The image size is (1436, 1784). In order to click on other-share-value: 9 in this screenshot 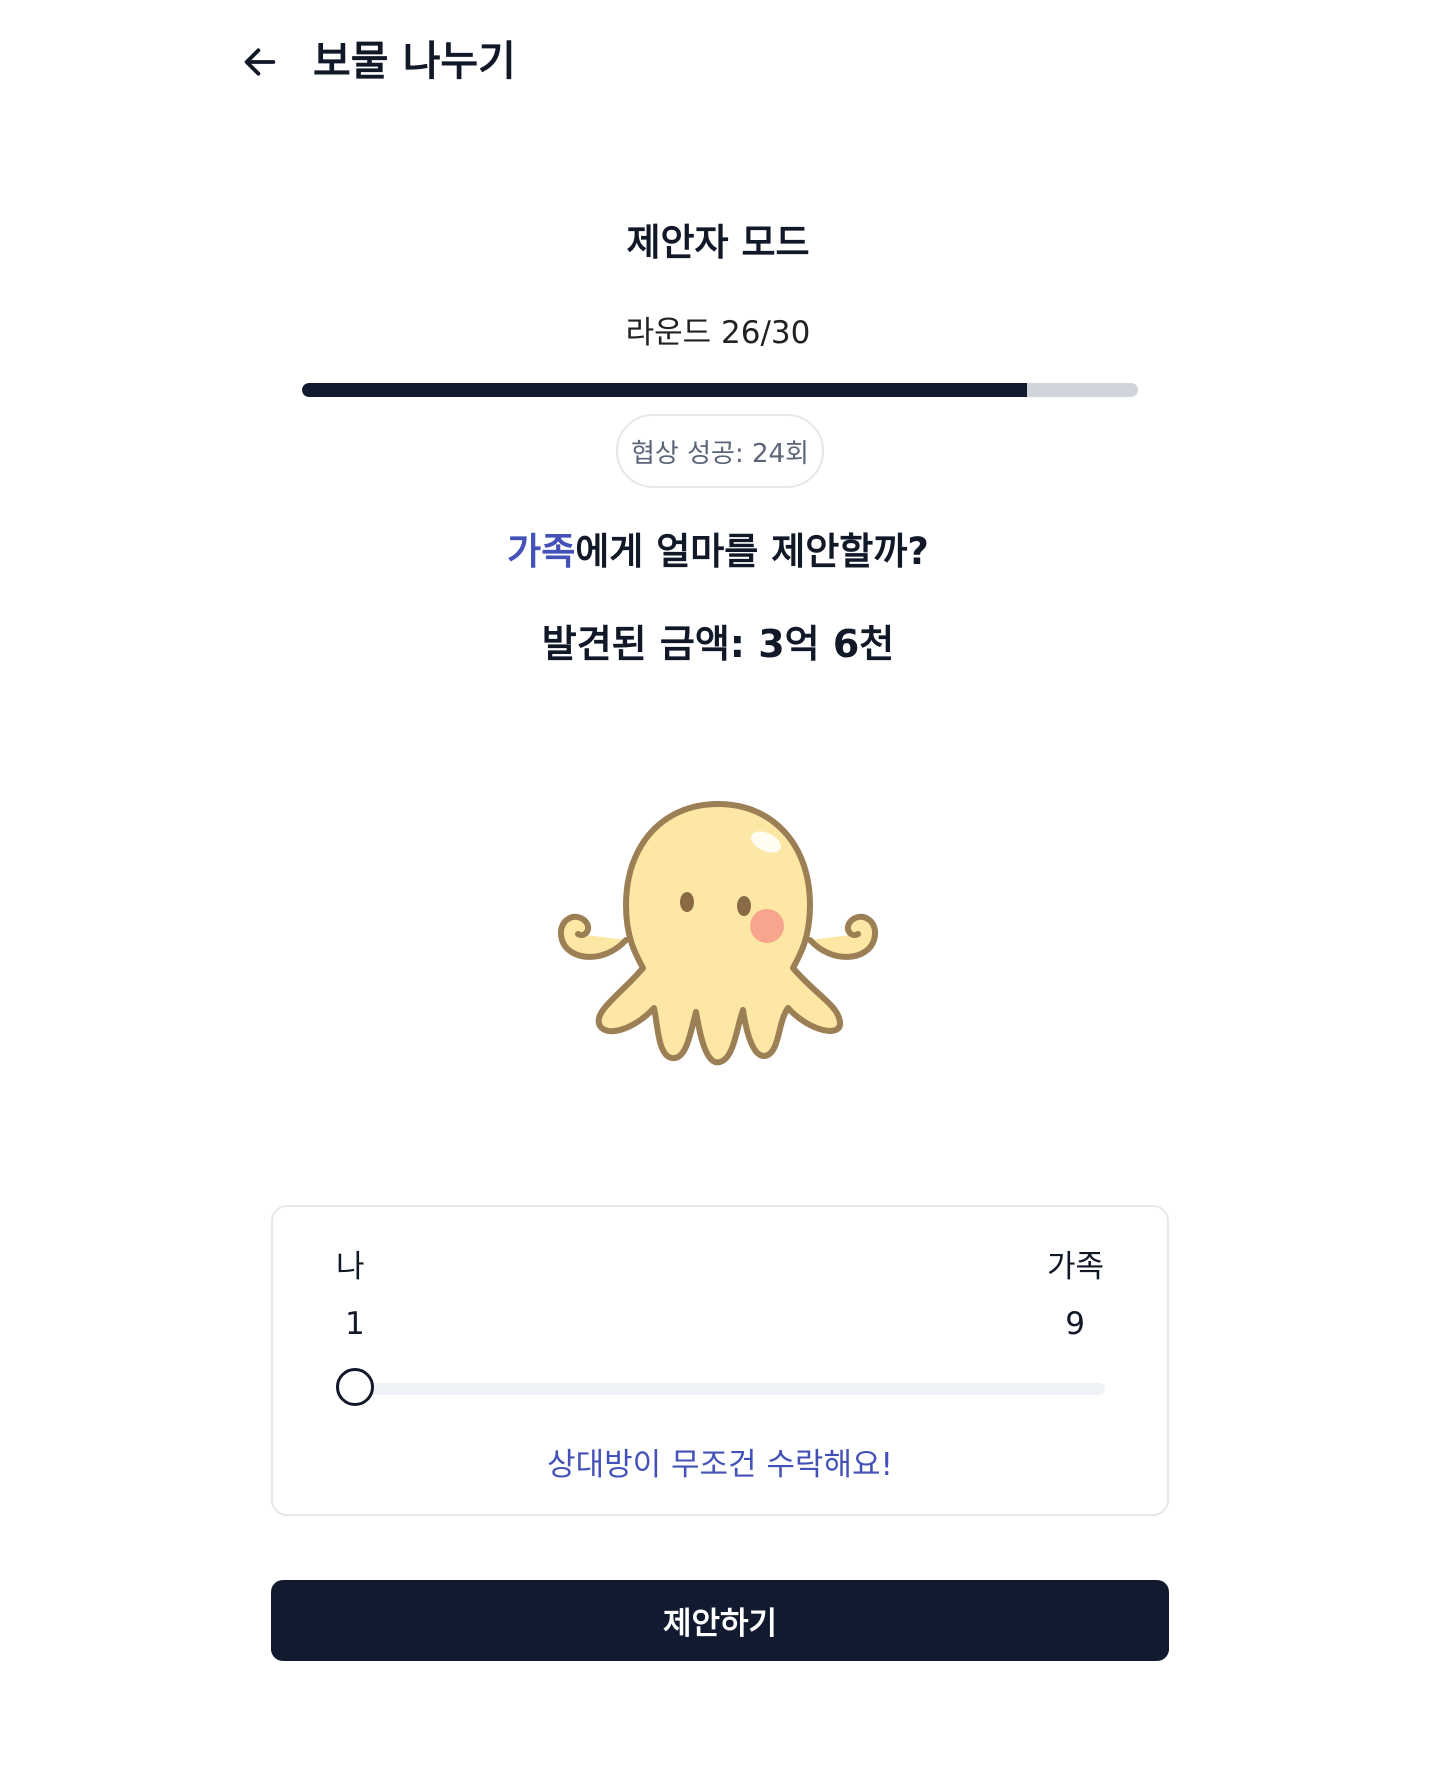, I will do `click(1075, 1324)`.